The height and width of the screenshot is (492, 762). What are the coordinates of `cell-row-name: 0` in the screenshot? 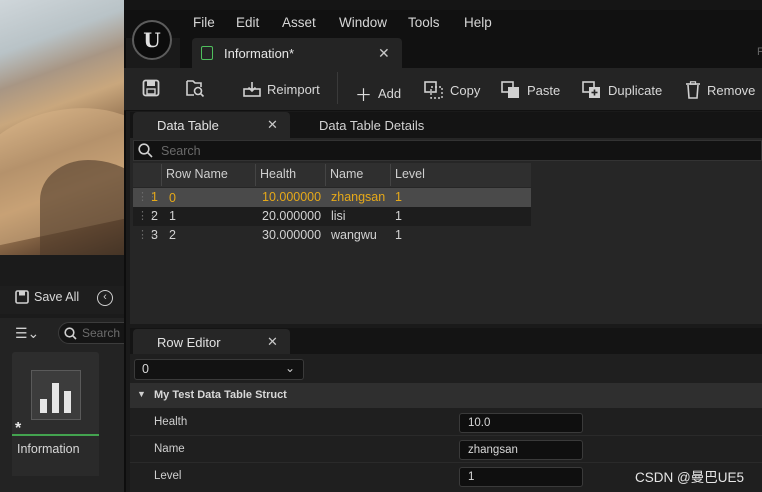 It's located at (172, 198).